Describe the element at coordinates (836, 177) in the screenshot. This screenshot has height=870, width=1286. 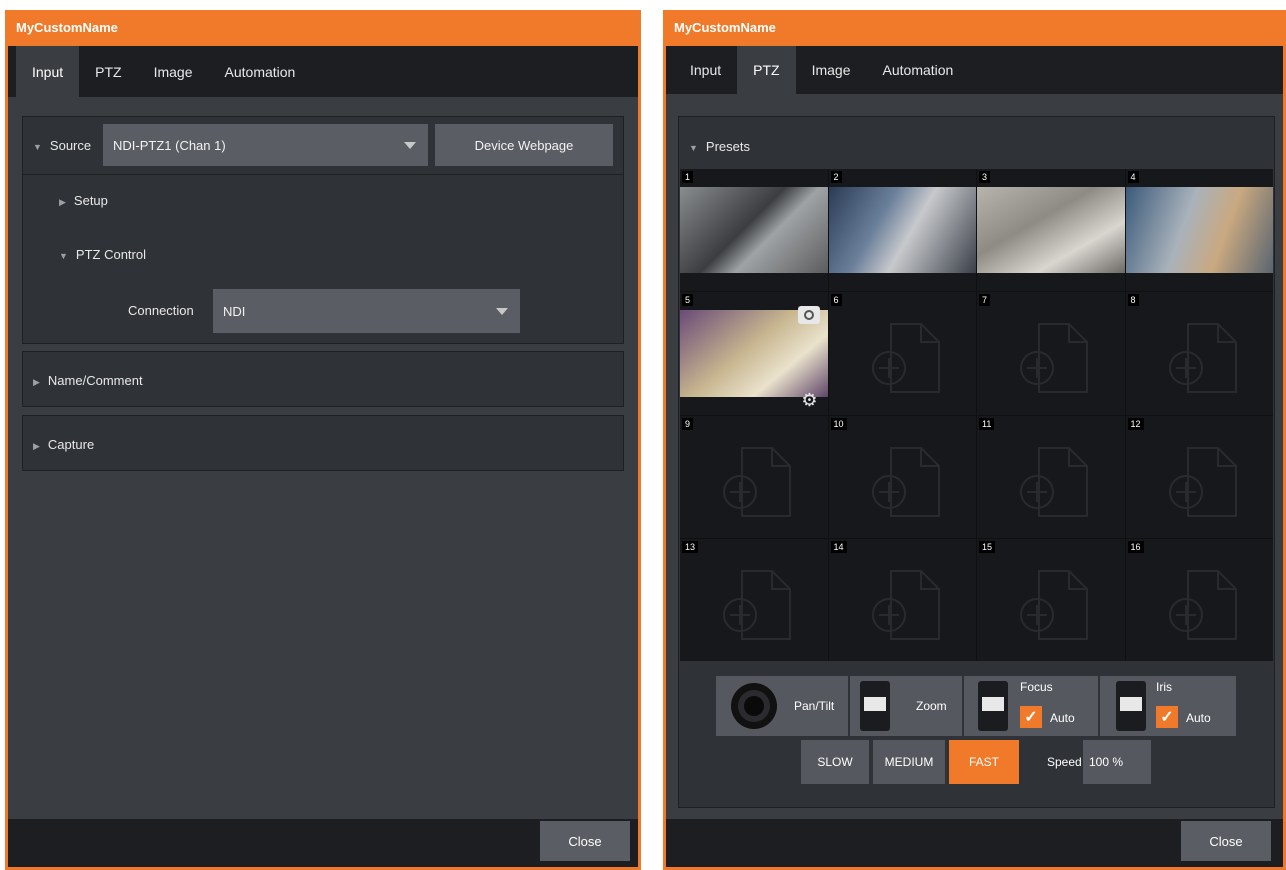
I see `preset-number: 2` at that location.